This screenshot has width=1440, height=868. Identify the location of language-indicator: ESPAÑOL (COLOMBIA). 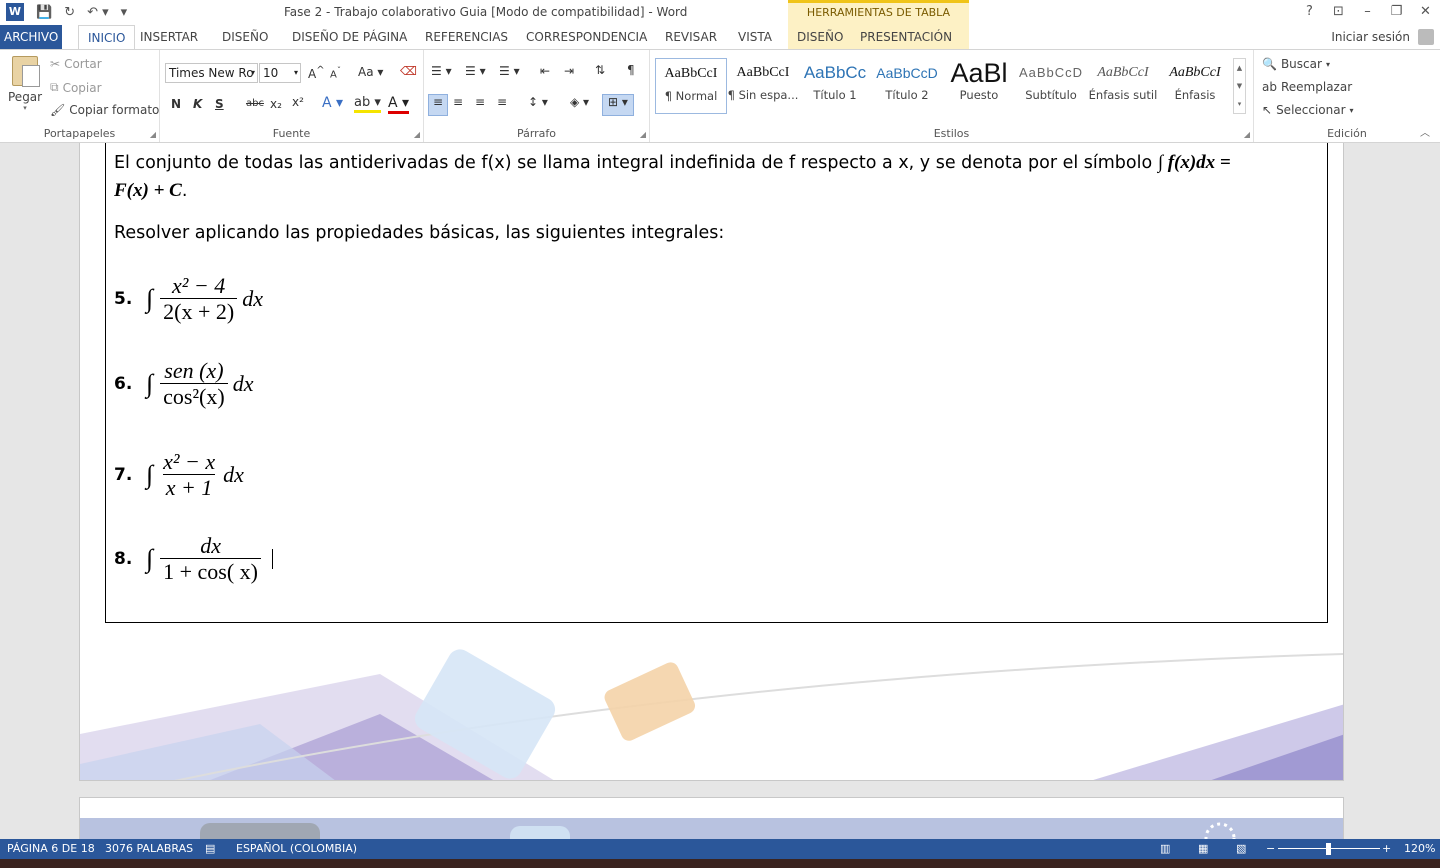
(296, 848).